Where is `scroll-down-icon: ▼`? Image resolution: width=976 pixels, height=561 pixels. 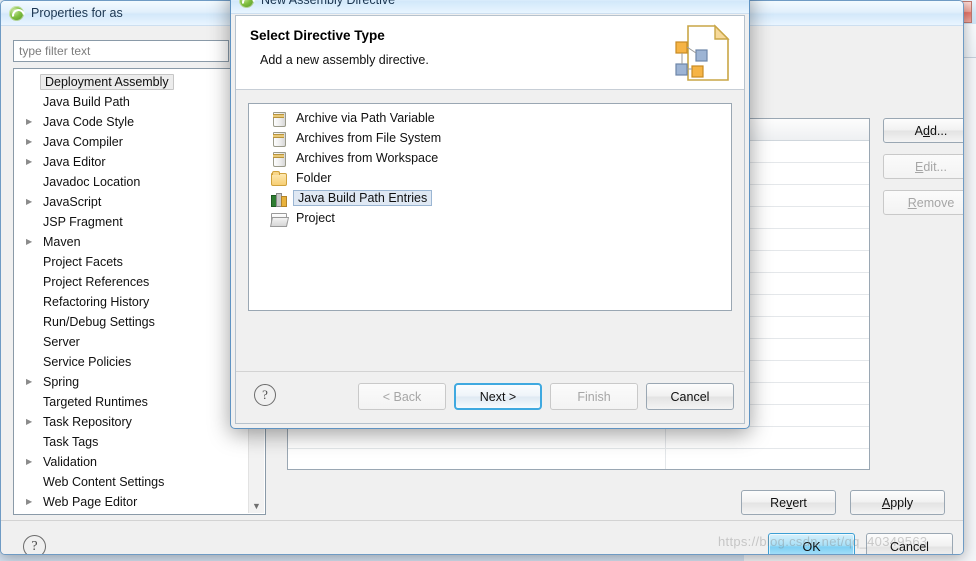 scroll-down-icon: ▼ is located at coordinates (256, 506).